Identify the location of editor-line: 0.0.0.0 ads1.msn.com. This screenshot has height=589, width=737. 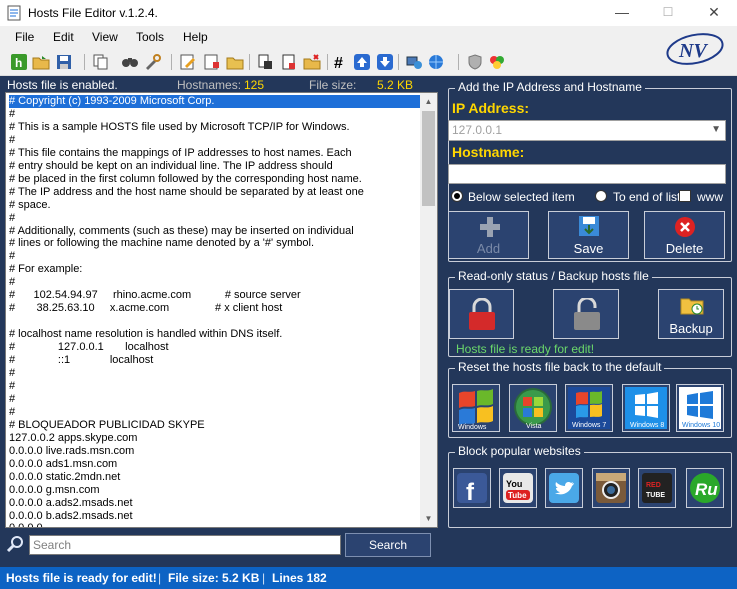
(215, 464).